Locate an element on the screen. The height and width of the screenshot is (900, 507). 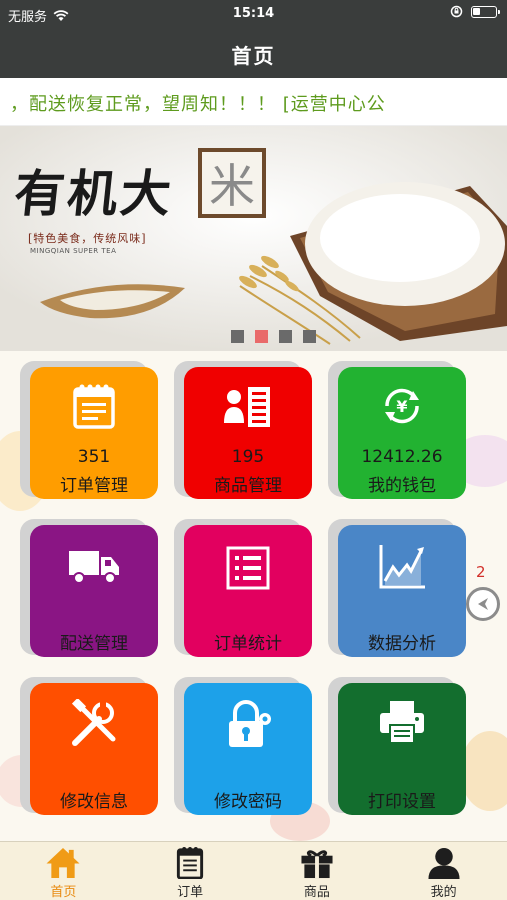
status-bar: 无服务 15:14 is located at coordinates (253, 14).